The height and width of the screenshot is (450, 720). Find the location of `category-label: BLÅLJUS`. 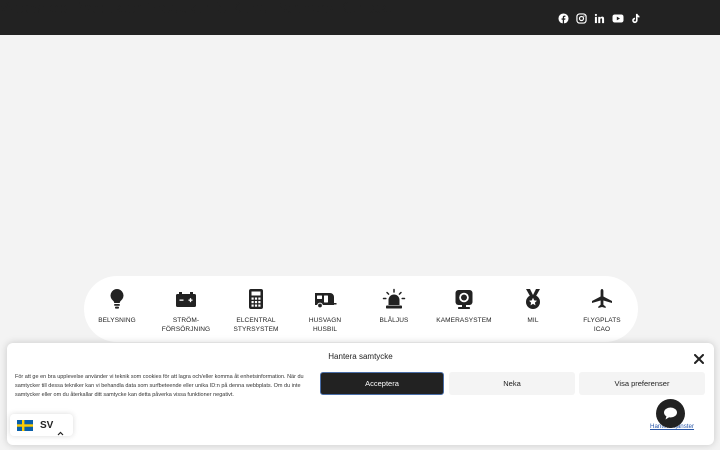

category-label: BLÅLJUS is located at coordinates (394, 320).